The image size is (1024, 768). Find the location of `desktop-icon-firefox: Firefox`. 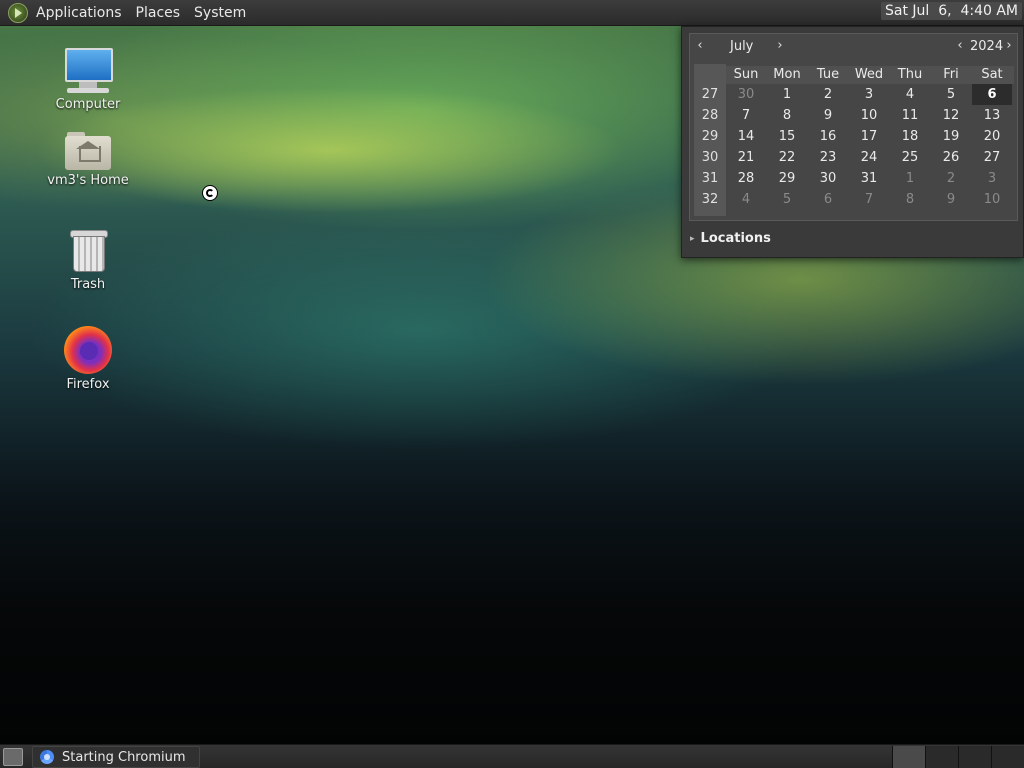

desktop-icon-firefox: Firefox is located at coordinates (88, 359).